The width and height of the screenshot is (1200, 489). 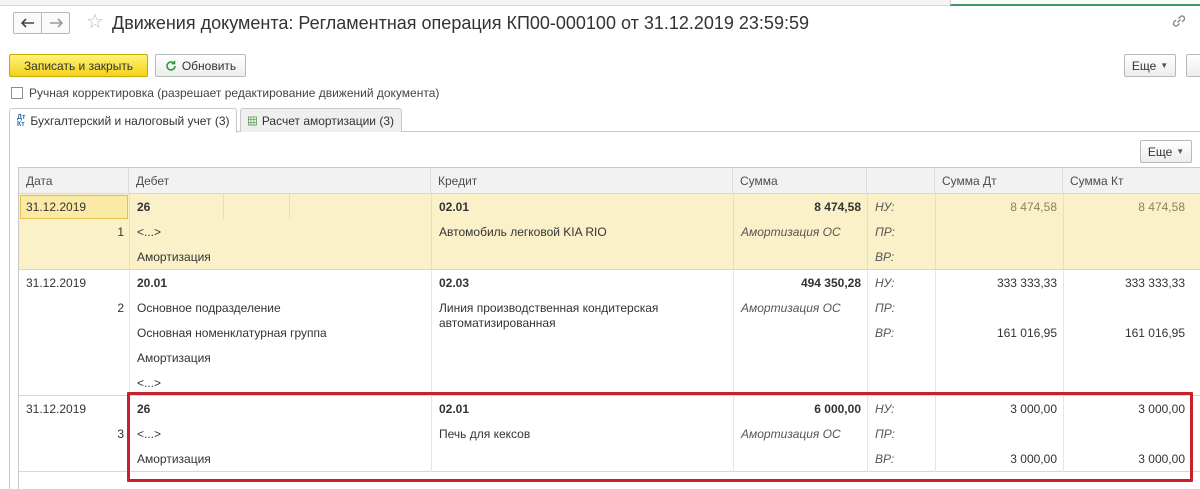 I want to click on table-icon, so click(x=252, y=120).